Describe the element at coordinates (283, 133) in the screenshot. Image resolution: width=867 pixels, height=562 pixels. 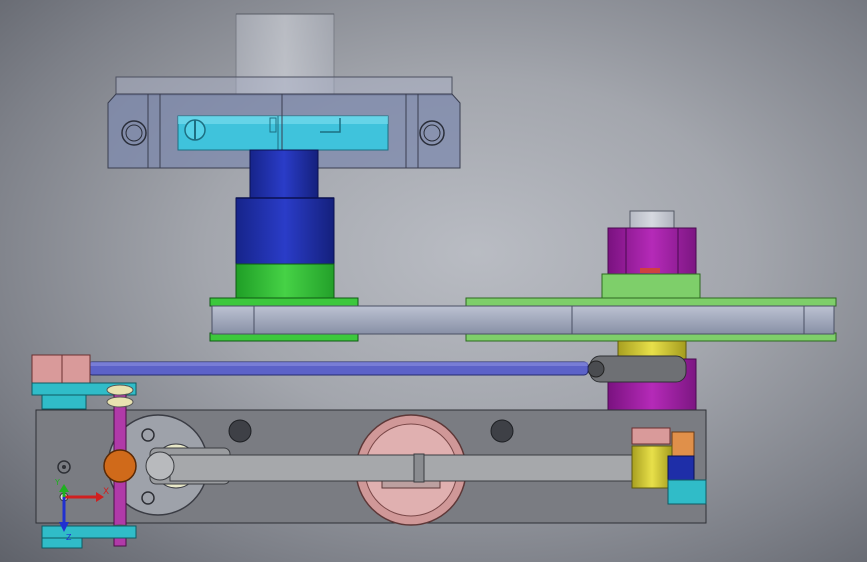
I see `cyan-clamp-slot` at that location.